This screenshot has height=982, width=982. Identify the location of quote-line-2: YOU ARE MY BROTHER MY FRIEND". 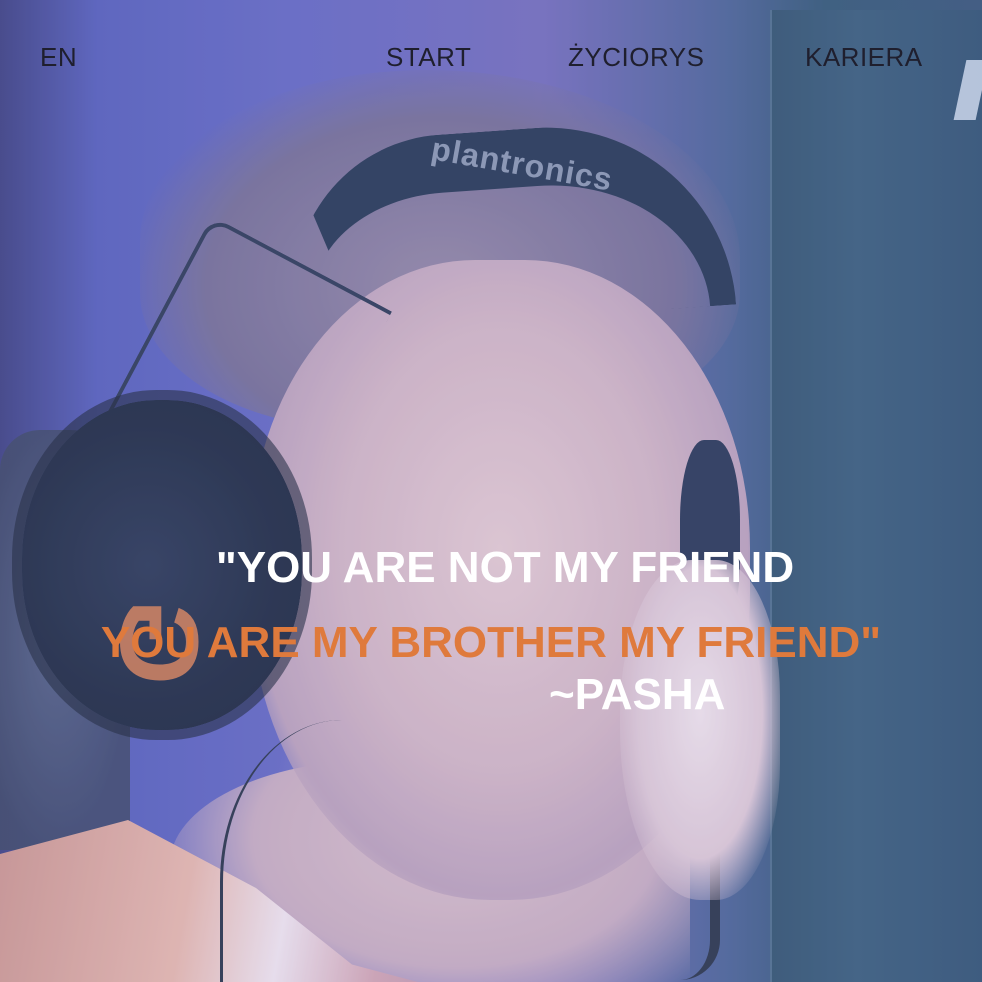
(491, 642).